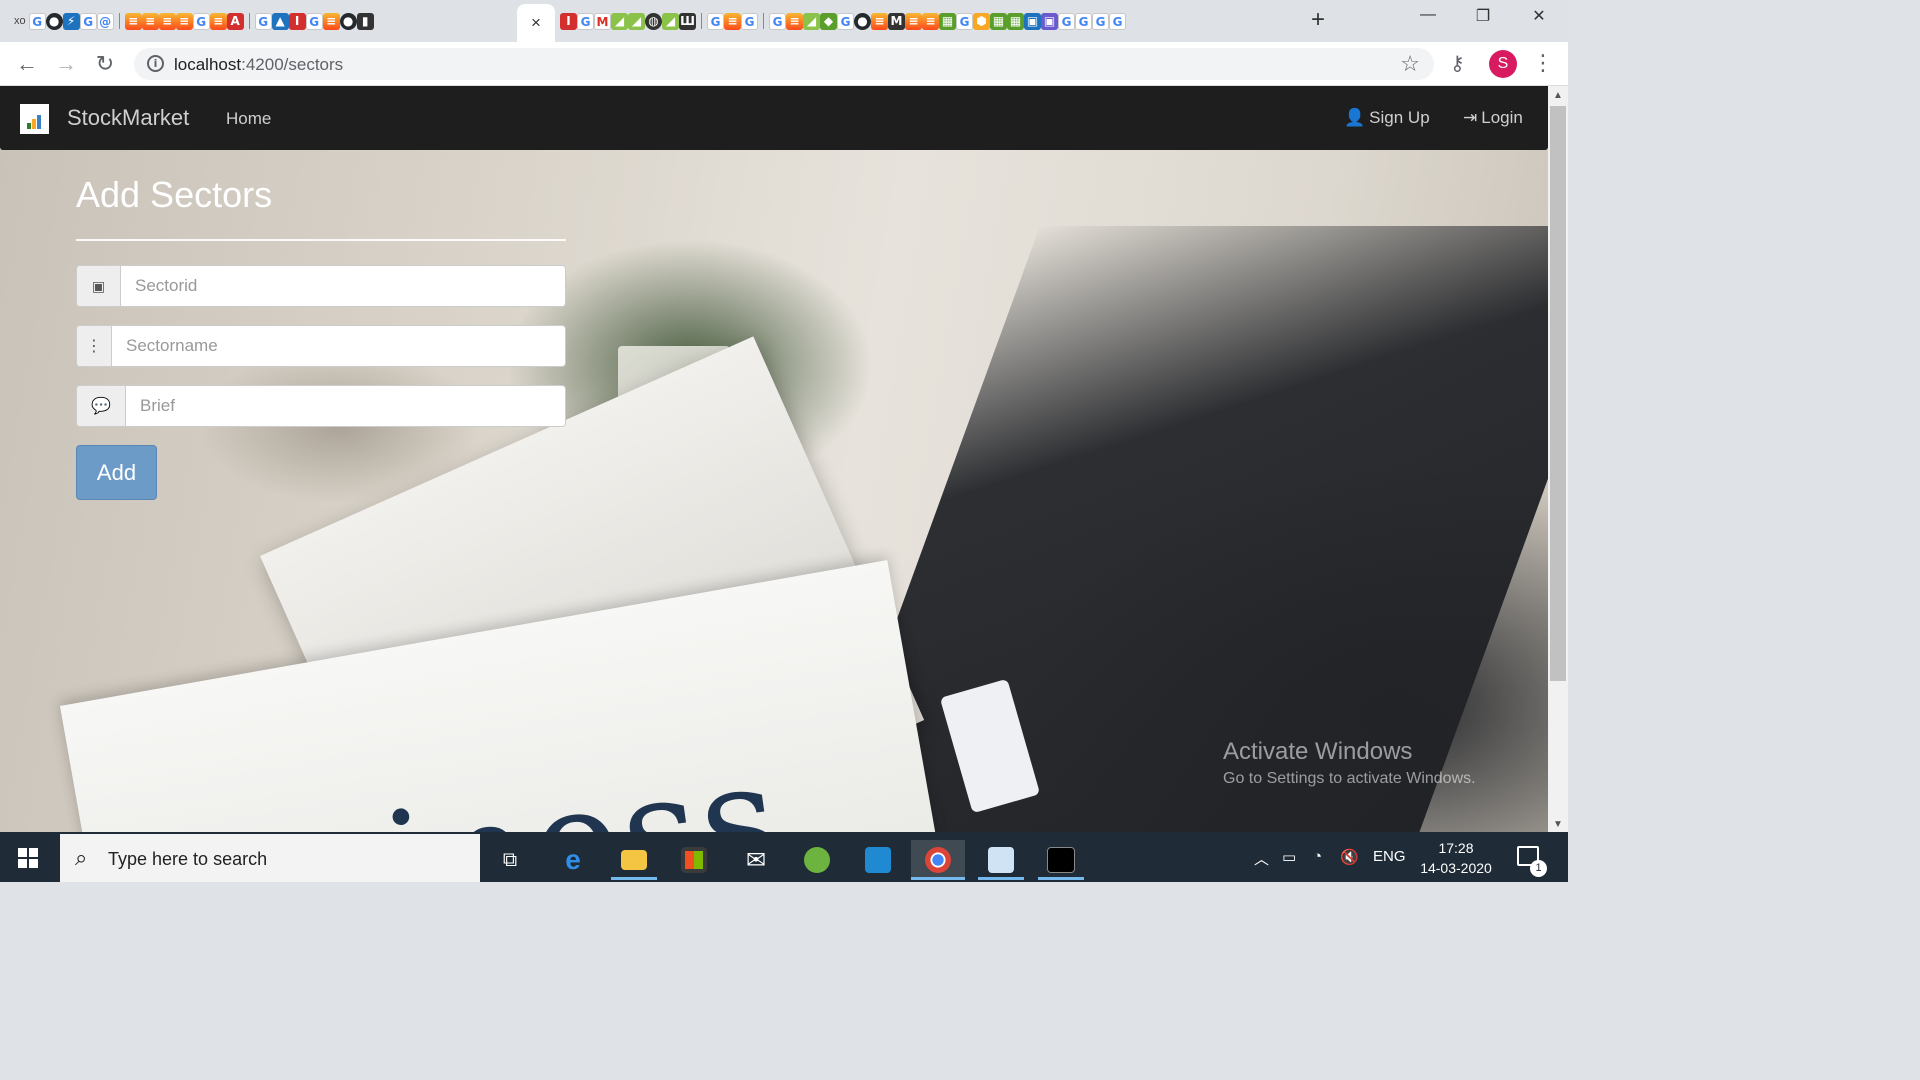 The height and width of the screenshot is (1080, 1920). What do you see at coordinates (1001, 860) in the screenshot?
I see `remote-desktop-icon` at bounding box center [1001, 860].